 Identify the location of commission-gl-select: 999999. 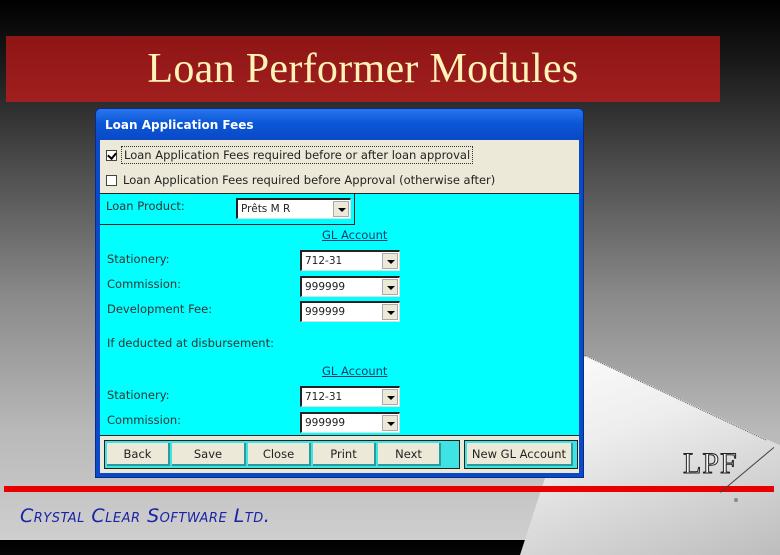
(350, 286).